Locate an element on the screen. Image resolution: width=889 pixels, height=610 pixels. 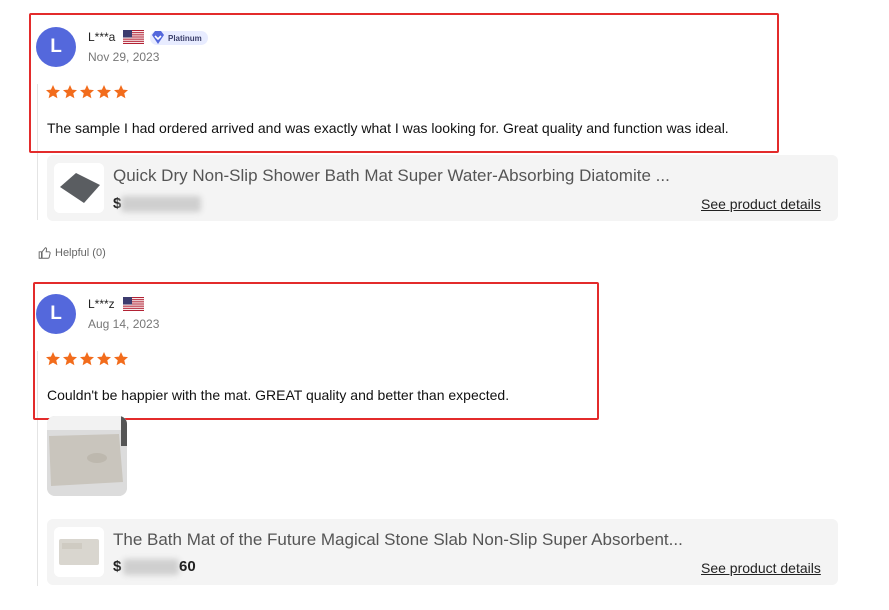
review-photo is located at coordinates (87, 456).